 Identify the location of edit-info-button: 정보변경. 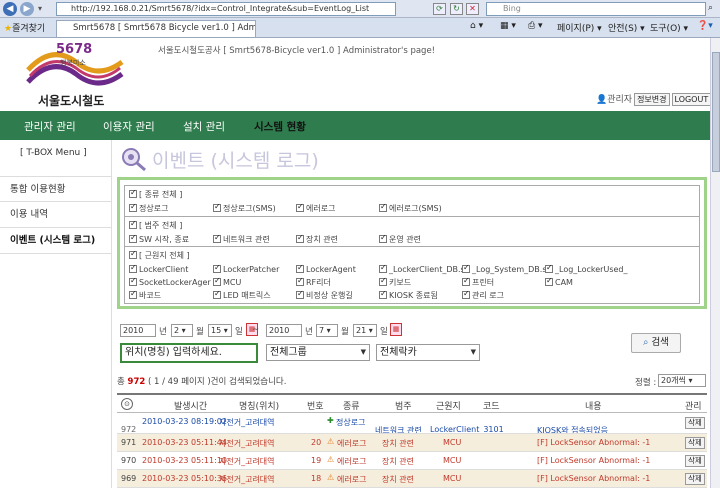
(652, 99).